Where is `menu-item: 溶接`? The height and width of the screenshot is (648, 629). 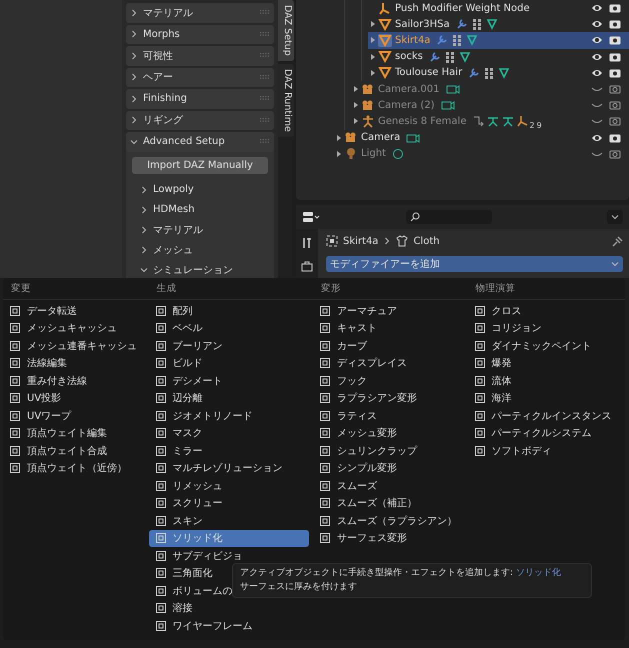
menu-item: 溶接 is located at coordinates (228, 608).